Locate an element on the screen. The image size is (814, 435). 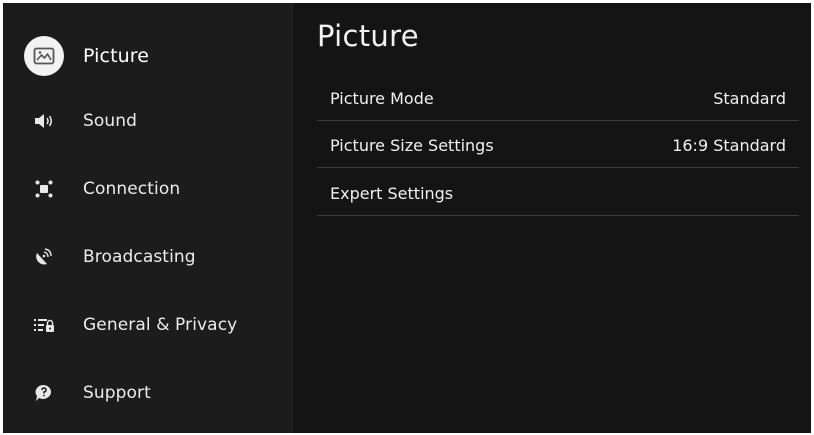
speaker-icon is located at coordinates (44, 121).